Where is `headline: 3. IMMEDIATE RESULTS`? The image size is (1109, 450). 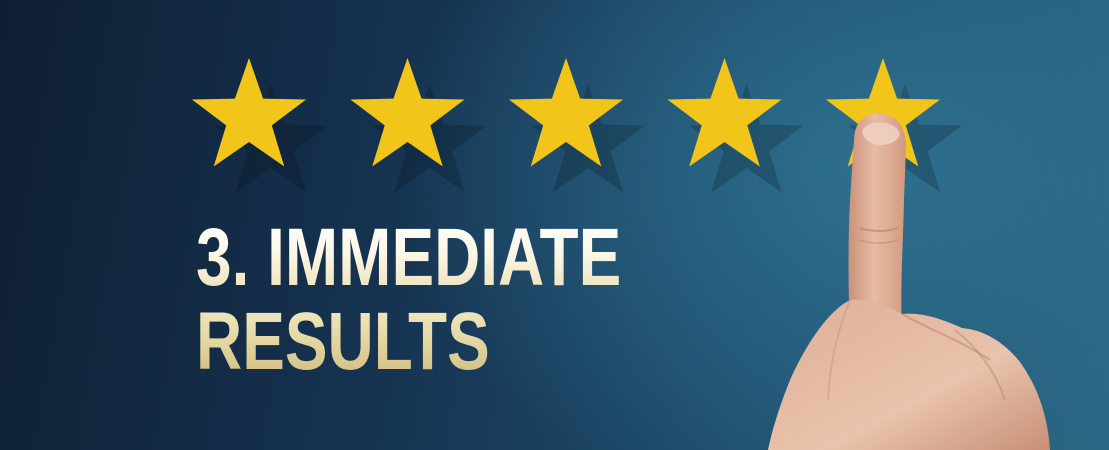
headline: 3. IMMEDIATE RESULTS is located at coordinates (408, 300).